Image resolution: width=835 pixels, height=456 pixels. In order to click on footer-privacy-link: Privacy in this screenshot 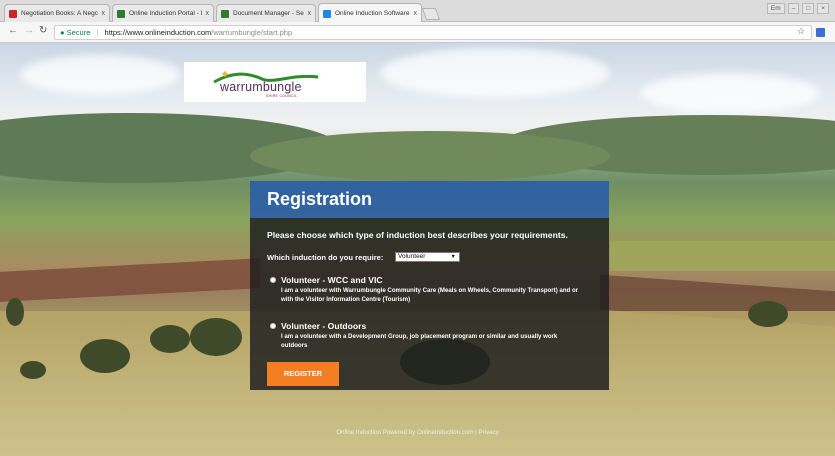, I will do `click(489, 432)`.